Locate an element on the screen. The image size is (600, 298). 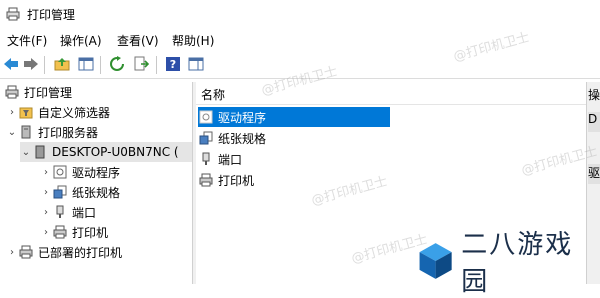
show-action-pane-icon is located at coordinates (196, 64).